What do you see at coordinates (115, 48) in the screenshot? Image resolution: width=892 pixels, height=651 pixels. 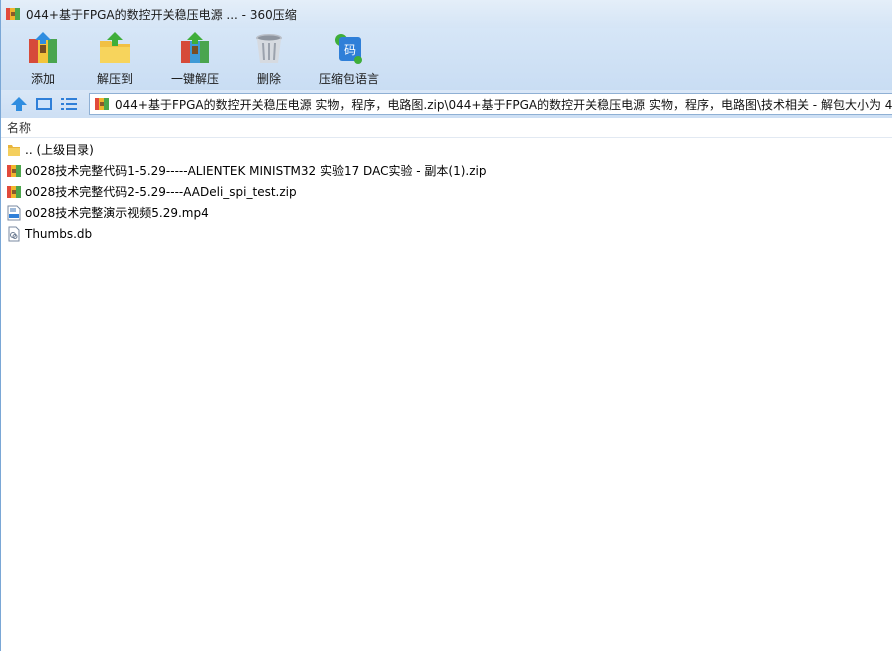 I see `extract-to-icon` at bounding box center [115, 48].